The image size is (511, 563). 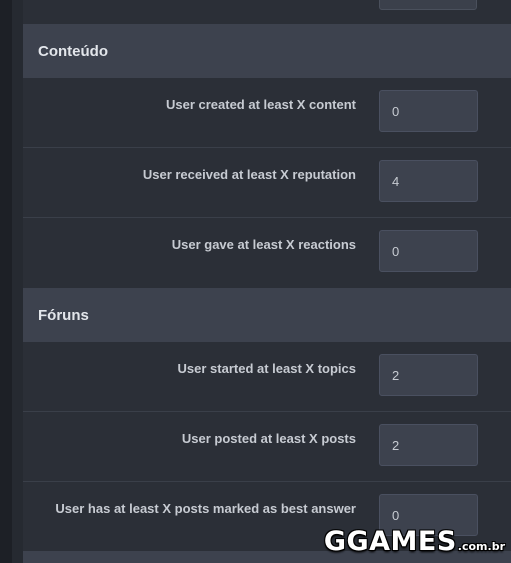 I want to click on left-sidebar-edge, so click(x=6, y=281).